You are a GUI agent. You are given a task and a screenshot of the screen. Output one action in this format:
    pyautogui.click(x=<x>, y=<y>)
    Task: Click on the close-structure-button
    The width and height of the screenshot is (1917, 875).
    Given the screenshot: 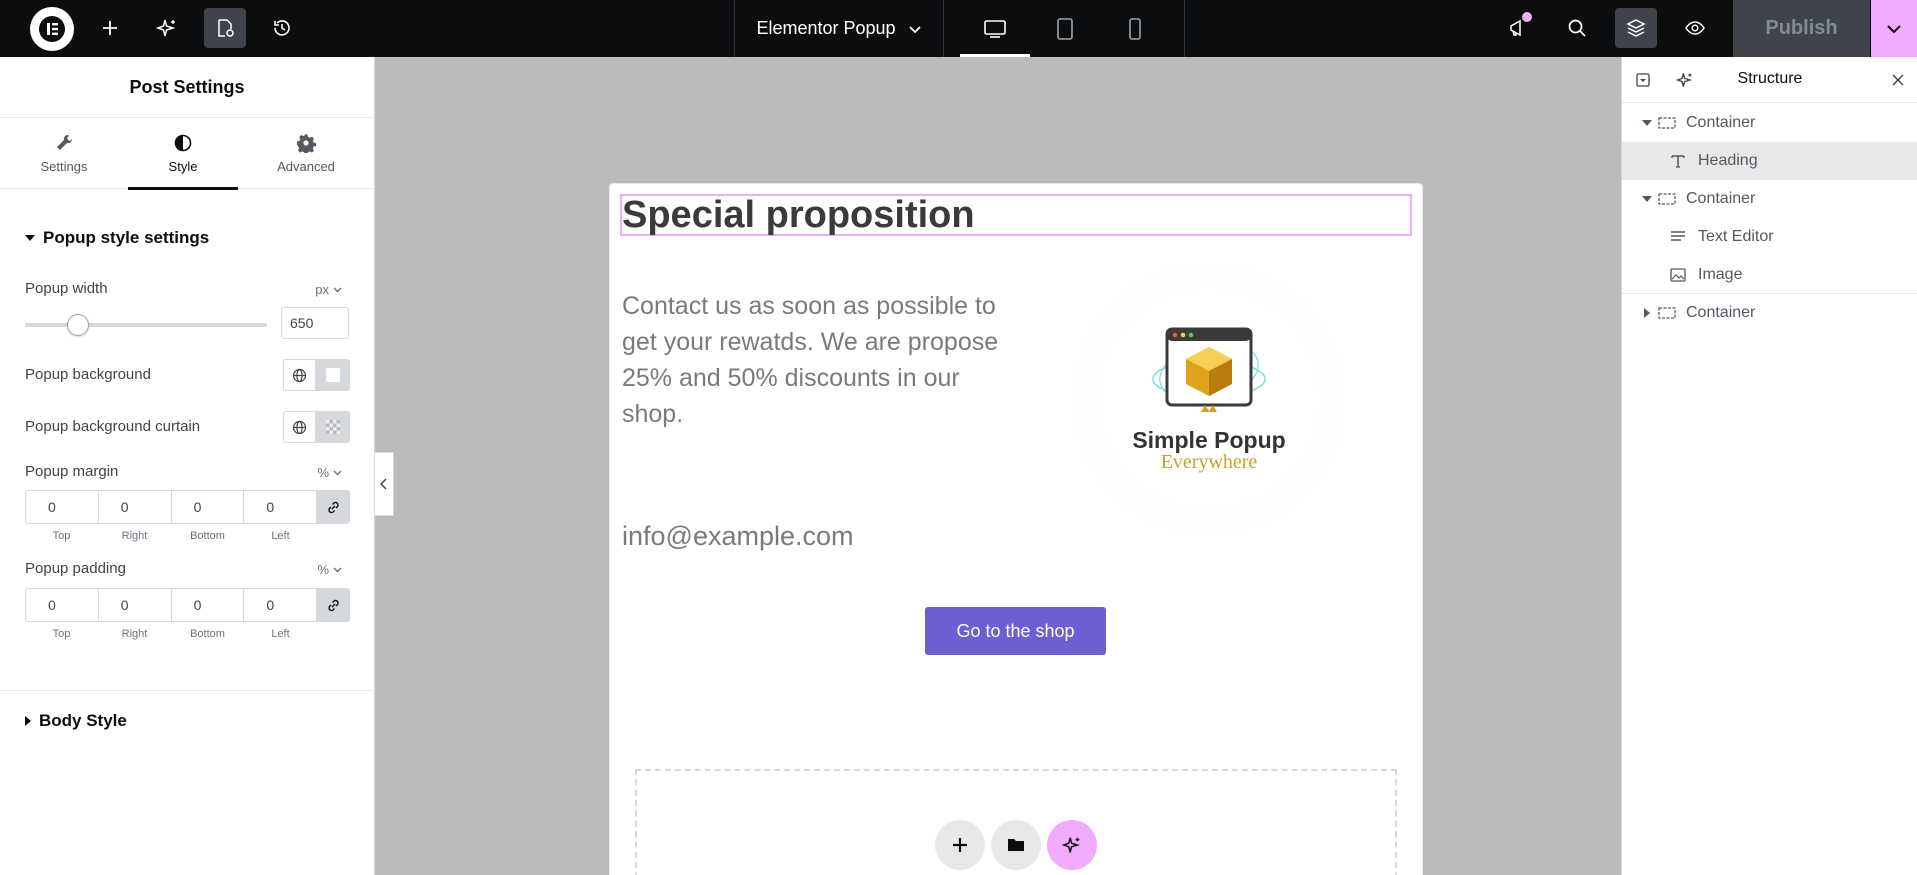 What is the action you would take?
    pyautogui.click(x=1898, y=80)
    